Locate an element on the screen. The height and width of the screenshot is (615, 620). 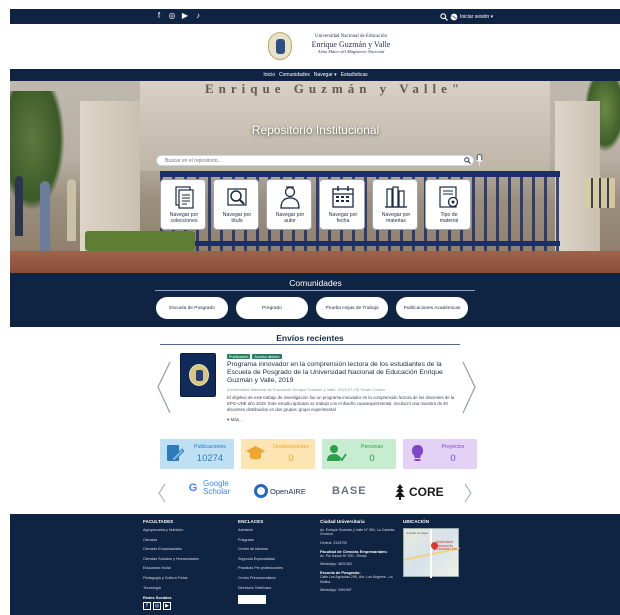
stat-projects: Proyectos 0 is located at coordinates (440, 454).